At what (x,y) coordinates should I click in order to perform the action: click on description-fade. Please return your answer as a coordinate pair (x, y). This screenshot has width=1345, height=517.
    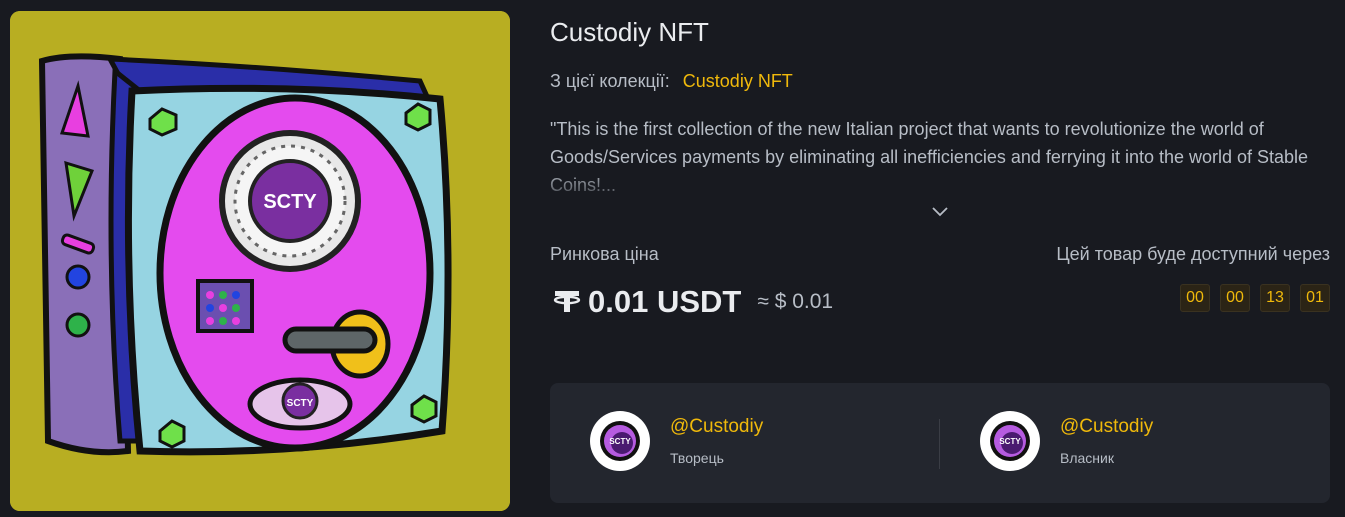
    Looking at the image, I should click on (940, 186).